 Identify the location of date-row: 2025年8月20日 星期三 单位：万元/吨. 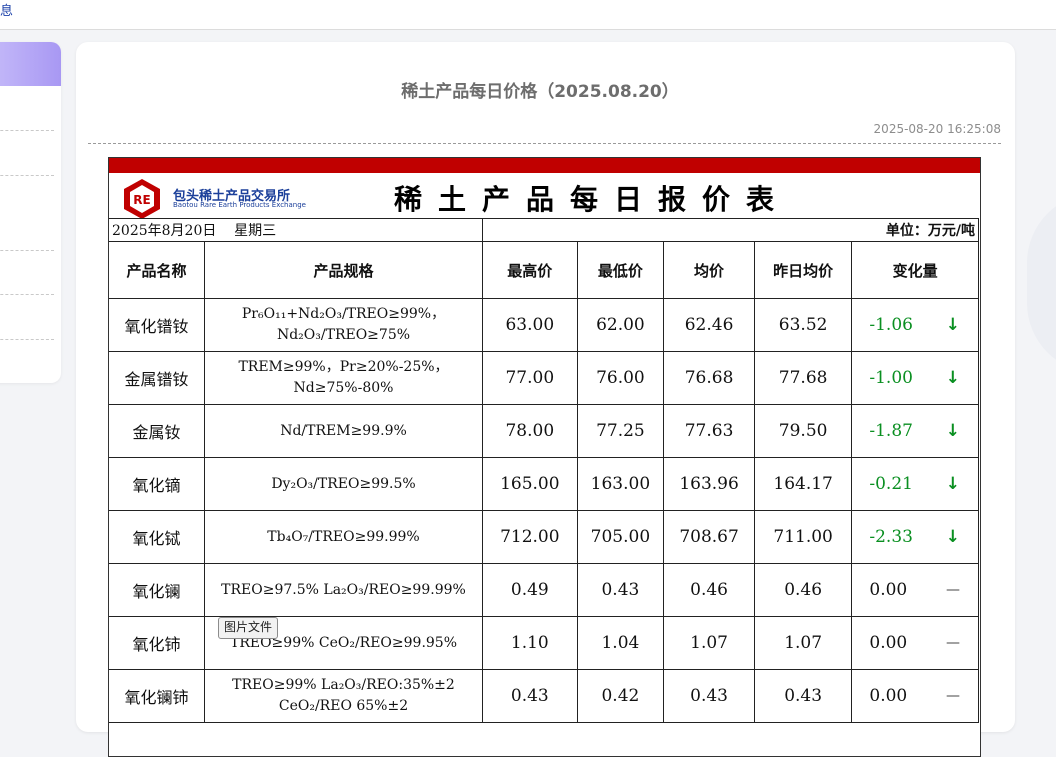
(544, 230).